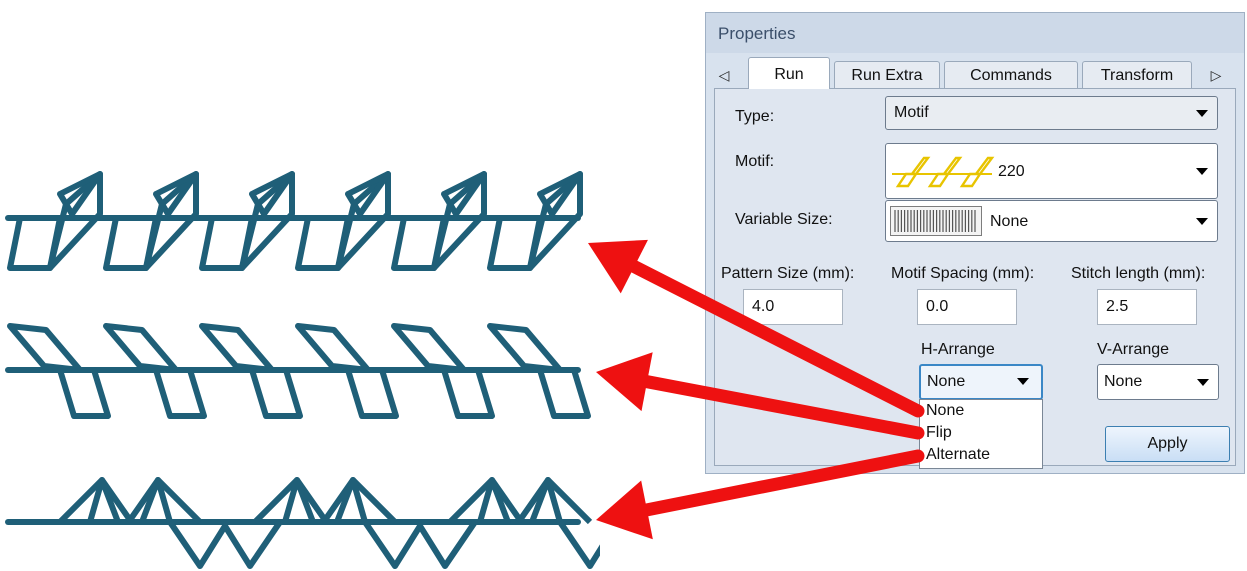 The height and width of the screenshot is (571, 1247). I want to click on pattern-preview-alternate, so click(302, 523).